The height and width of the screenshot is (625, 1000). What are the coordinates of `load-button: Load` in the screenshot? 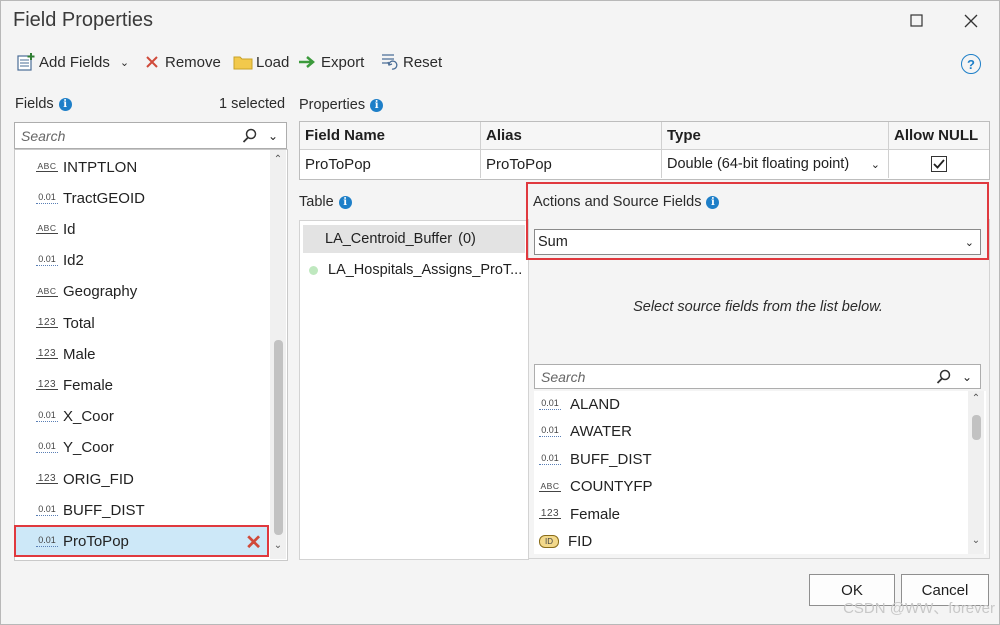 It's located at (261, 62).